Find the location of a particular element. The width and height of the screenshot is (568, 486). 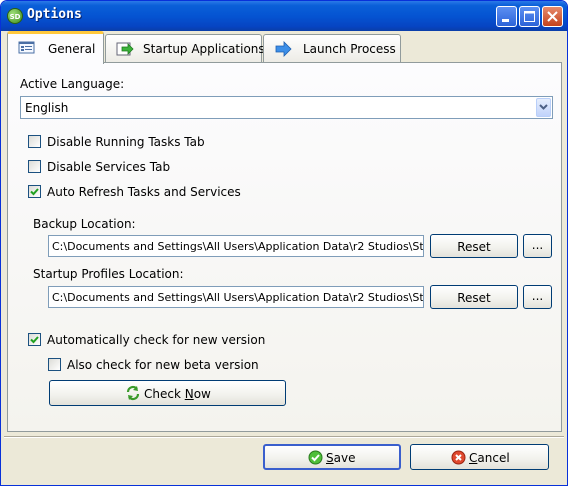

window-title: Options is located at coordinates (54, 14).